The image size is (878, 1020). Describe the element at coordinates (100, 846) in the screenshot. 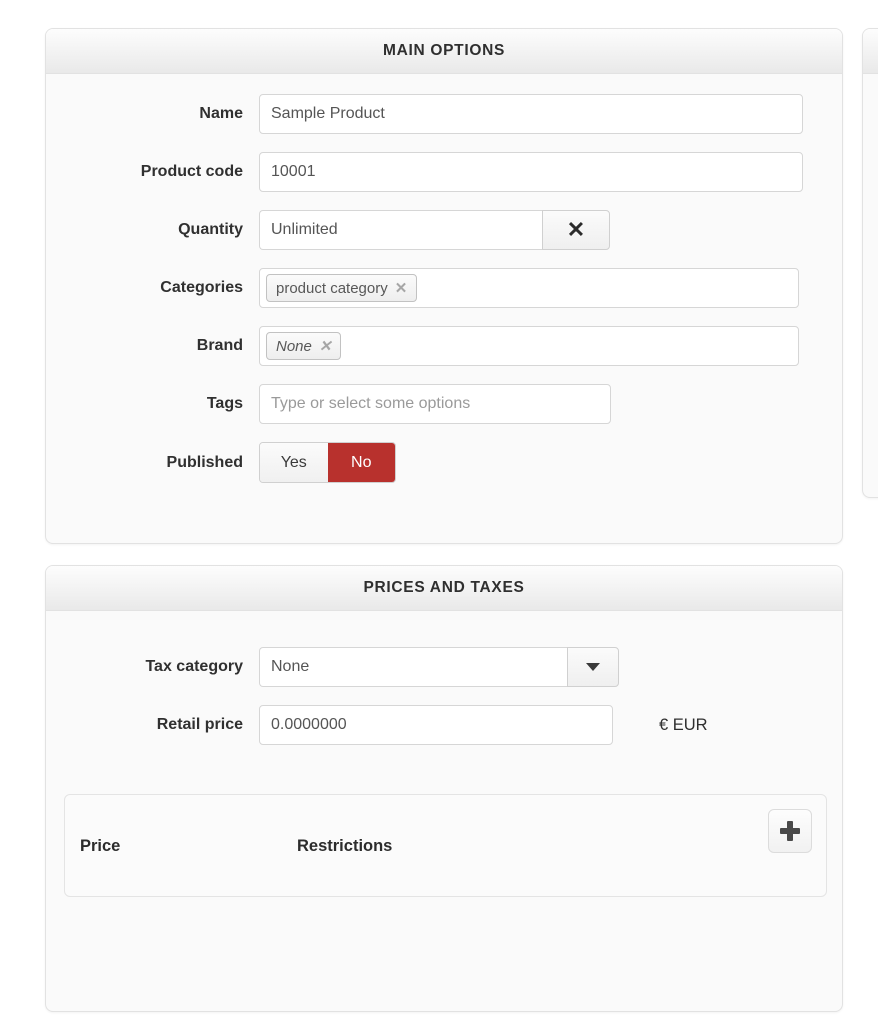

I see `column-header-price: Price` at that location.